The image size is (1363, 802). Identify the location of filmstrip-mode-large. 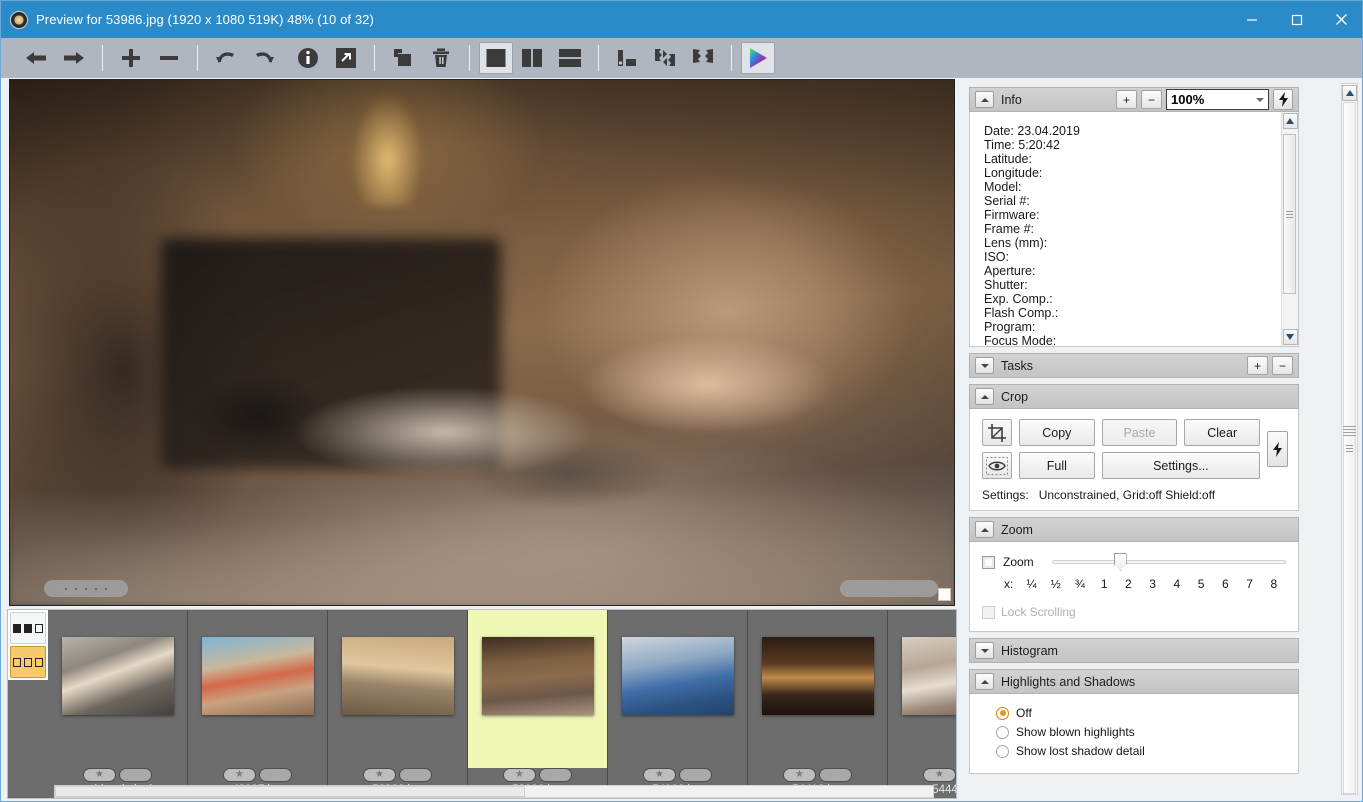
(28, 662).